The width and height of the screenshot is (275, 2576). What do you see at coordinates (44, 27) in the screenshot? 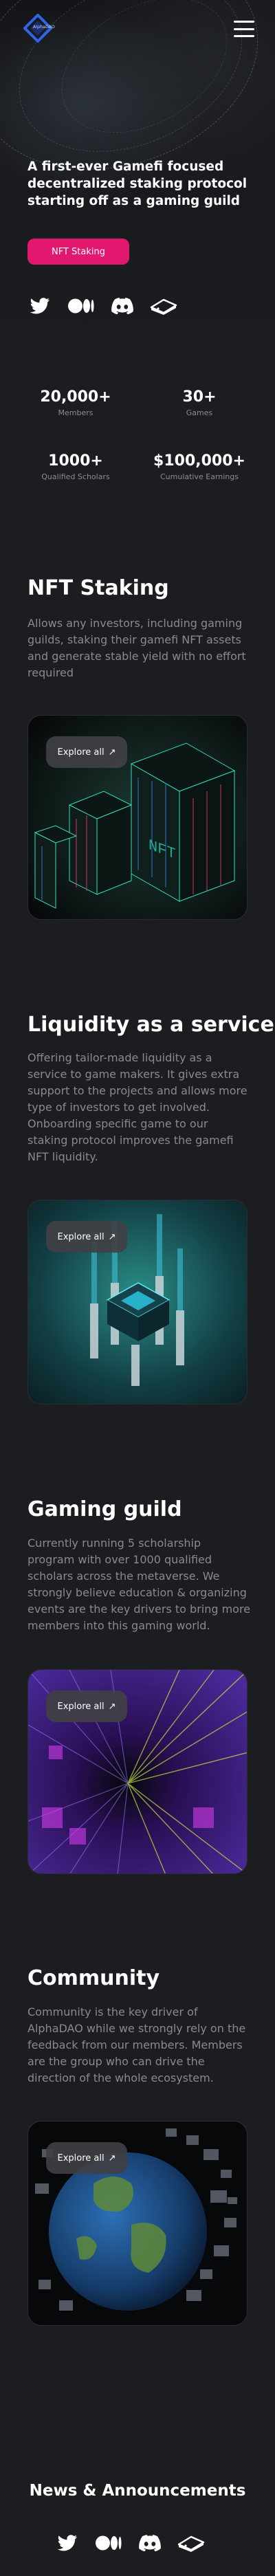
I see `logo-text: AlphaDAO` at bounding box center [44, 27].